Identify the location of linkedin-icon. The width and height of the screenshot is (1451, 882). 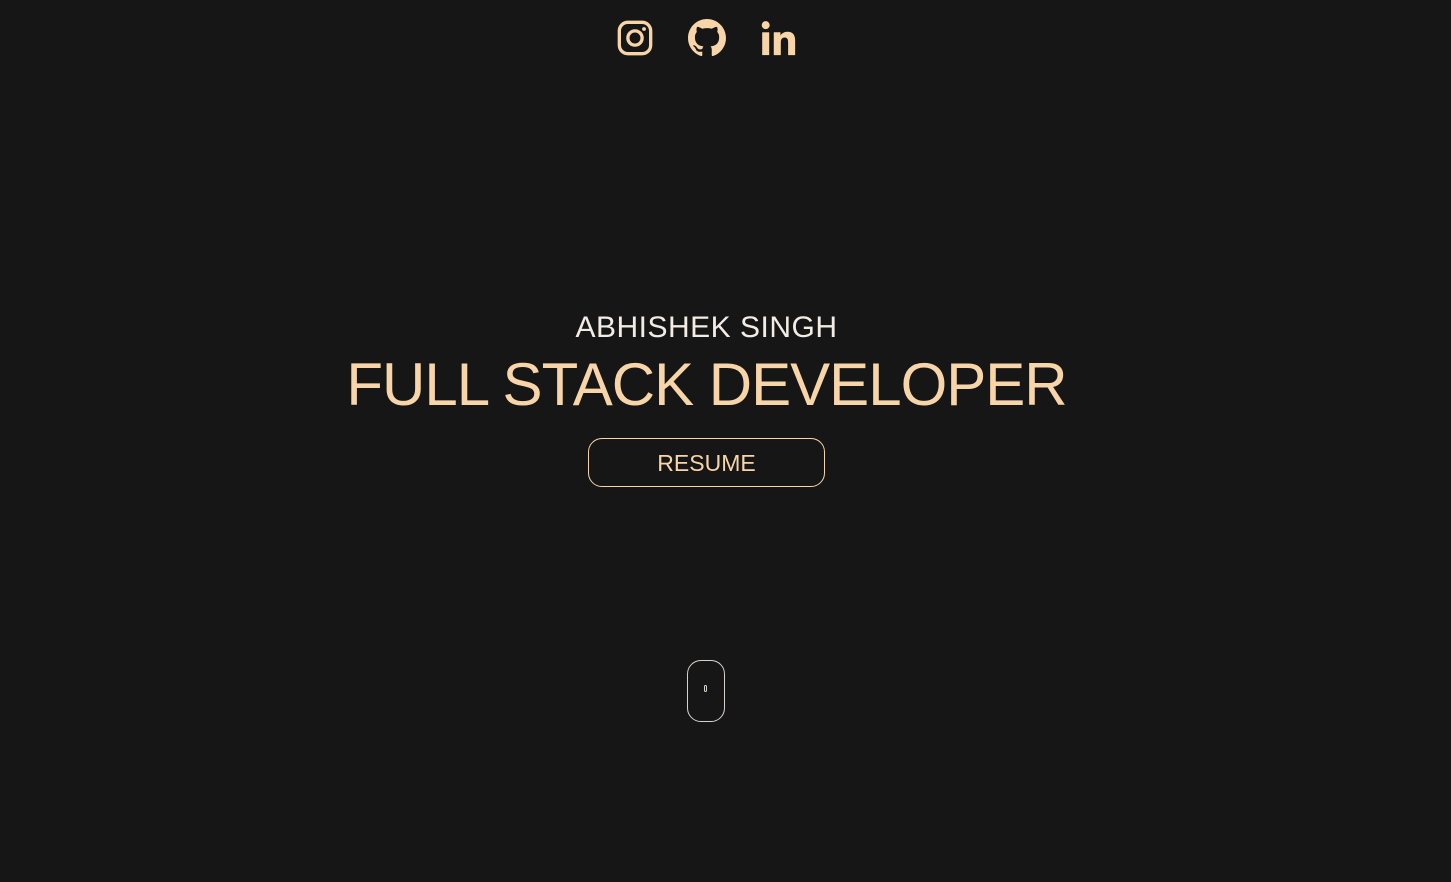
(778, 38).